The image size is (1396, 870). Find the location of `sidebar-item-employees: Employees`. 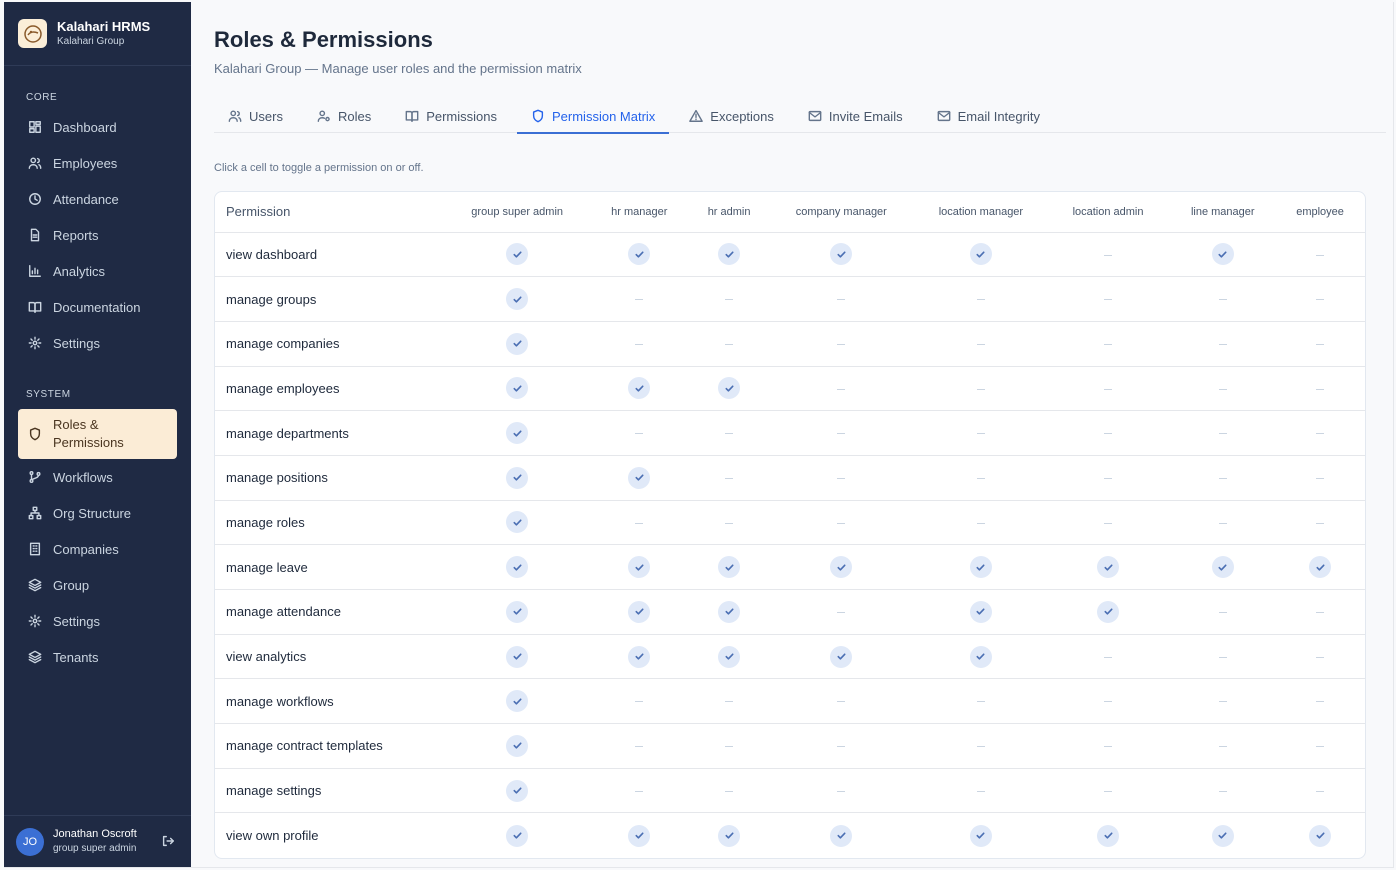

sidebar-item-employees: Employees is located at coordinates (97, 163).